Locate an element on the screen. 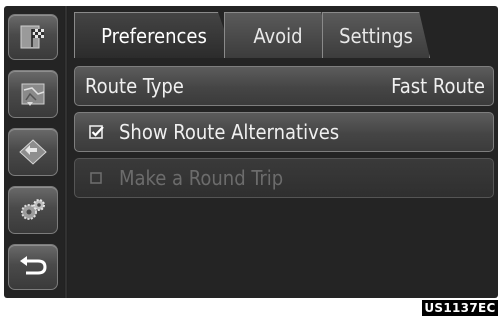  tab-bar: Preferences Avoid Settings is located at coordinates (284, 35).